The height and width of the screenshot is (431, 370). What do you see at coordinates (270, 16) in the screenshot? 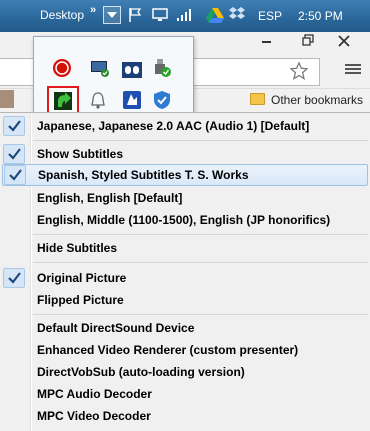
I see `input-language-indicator: ESP` at bounding box center [270, 16].